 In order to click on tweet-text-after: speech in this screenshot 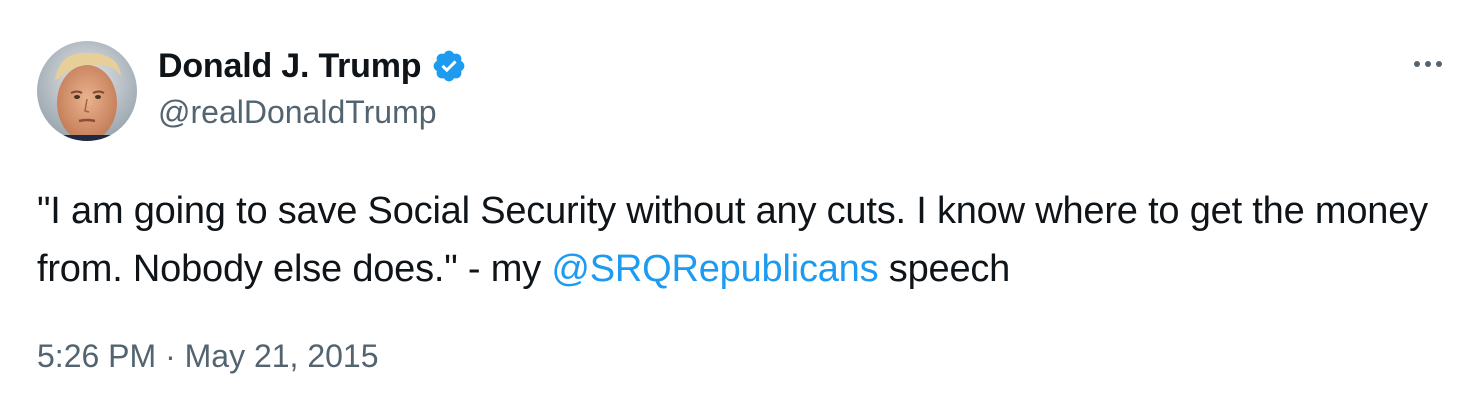, I will do `click(944, 269)`.